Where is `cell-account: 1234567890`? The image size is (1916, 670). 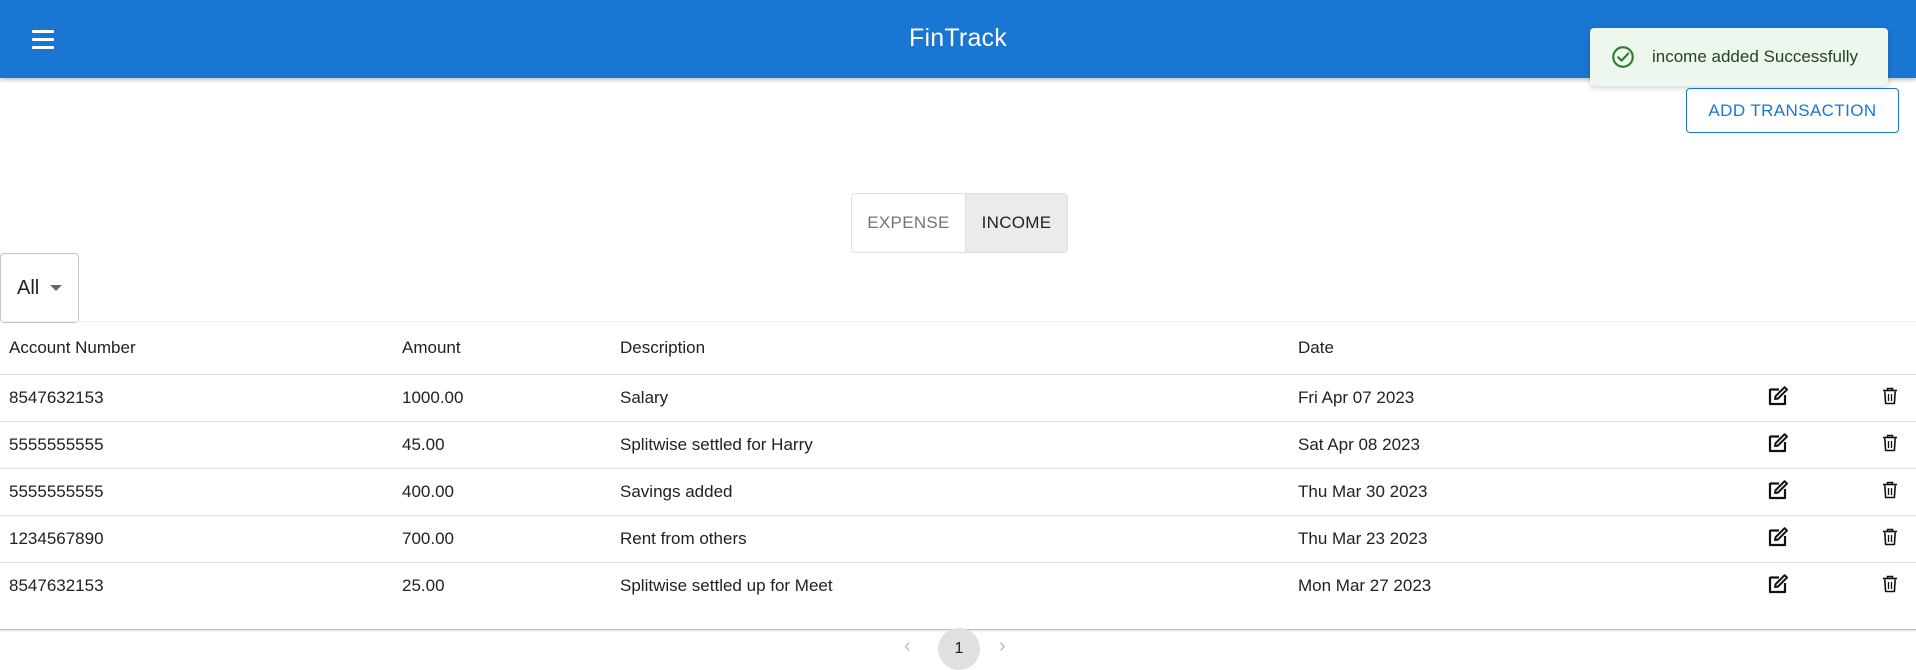 cell-account: 1234567890 is located at coordinates (196, 539).